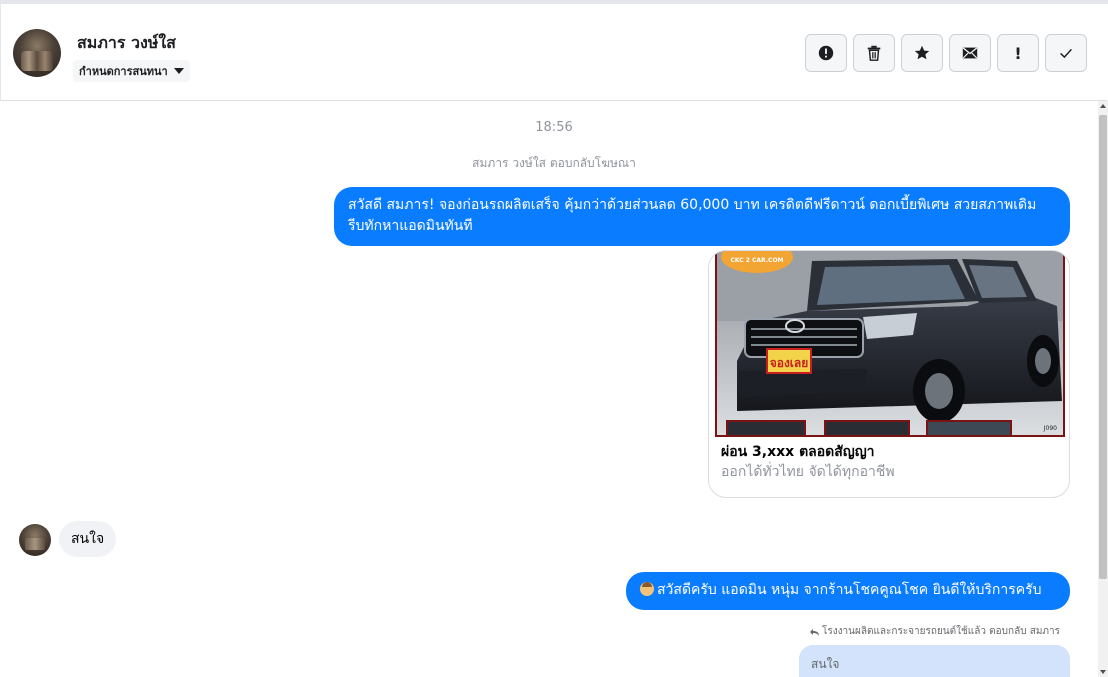  I want to click on message-timestamp: 18:56, so click(554, 127).